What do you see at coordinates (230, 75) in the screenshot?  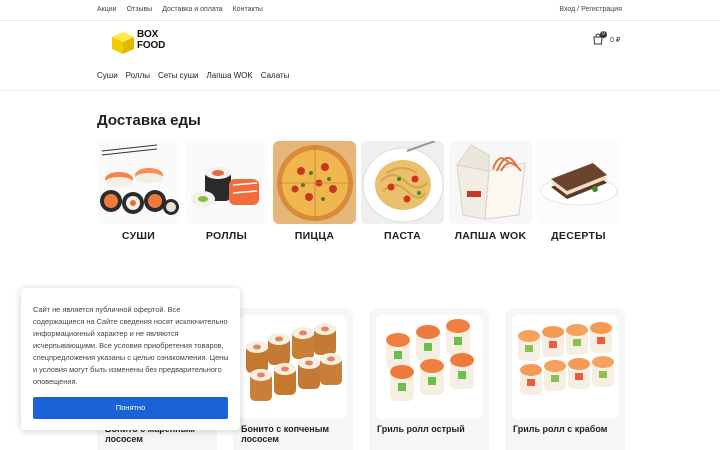 I see `menu-item-wok: Лапша WOK` at bounding box center [230, 75].